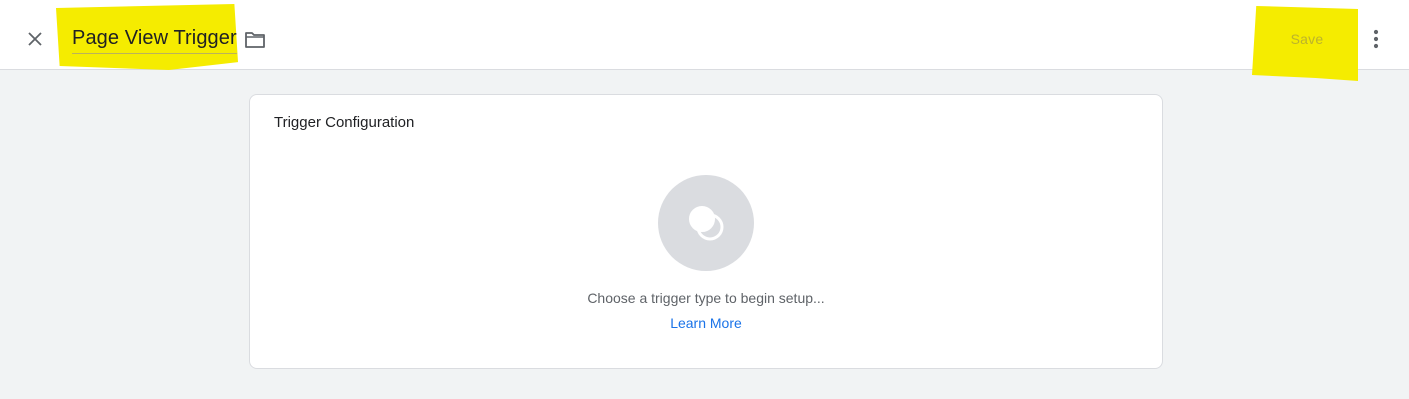 Image resolution: width=1409 pixels, height=399 pixels. I want to click on more-options-button, so click(1376, 39).